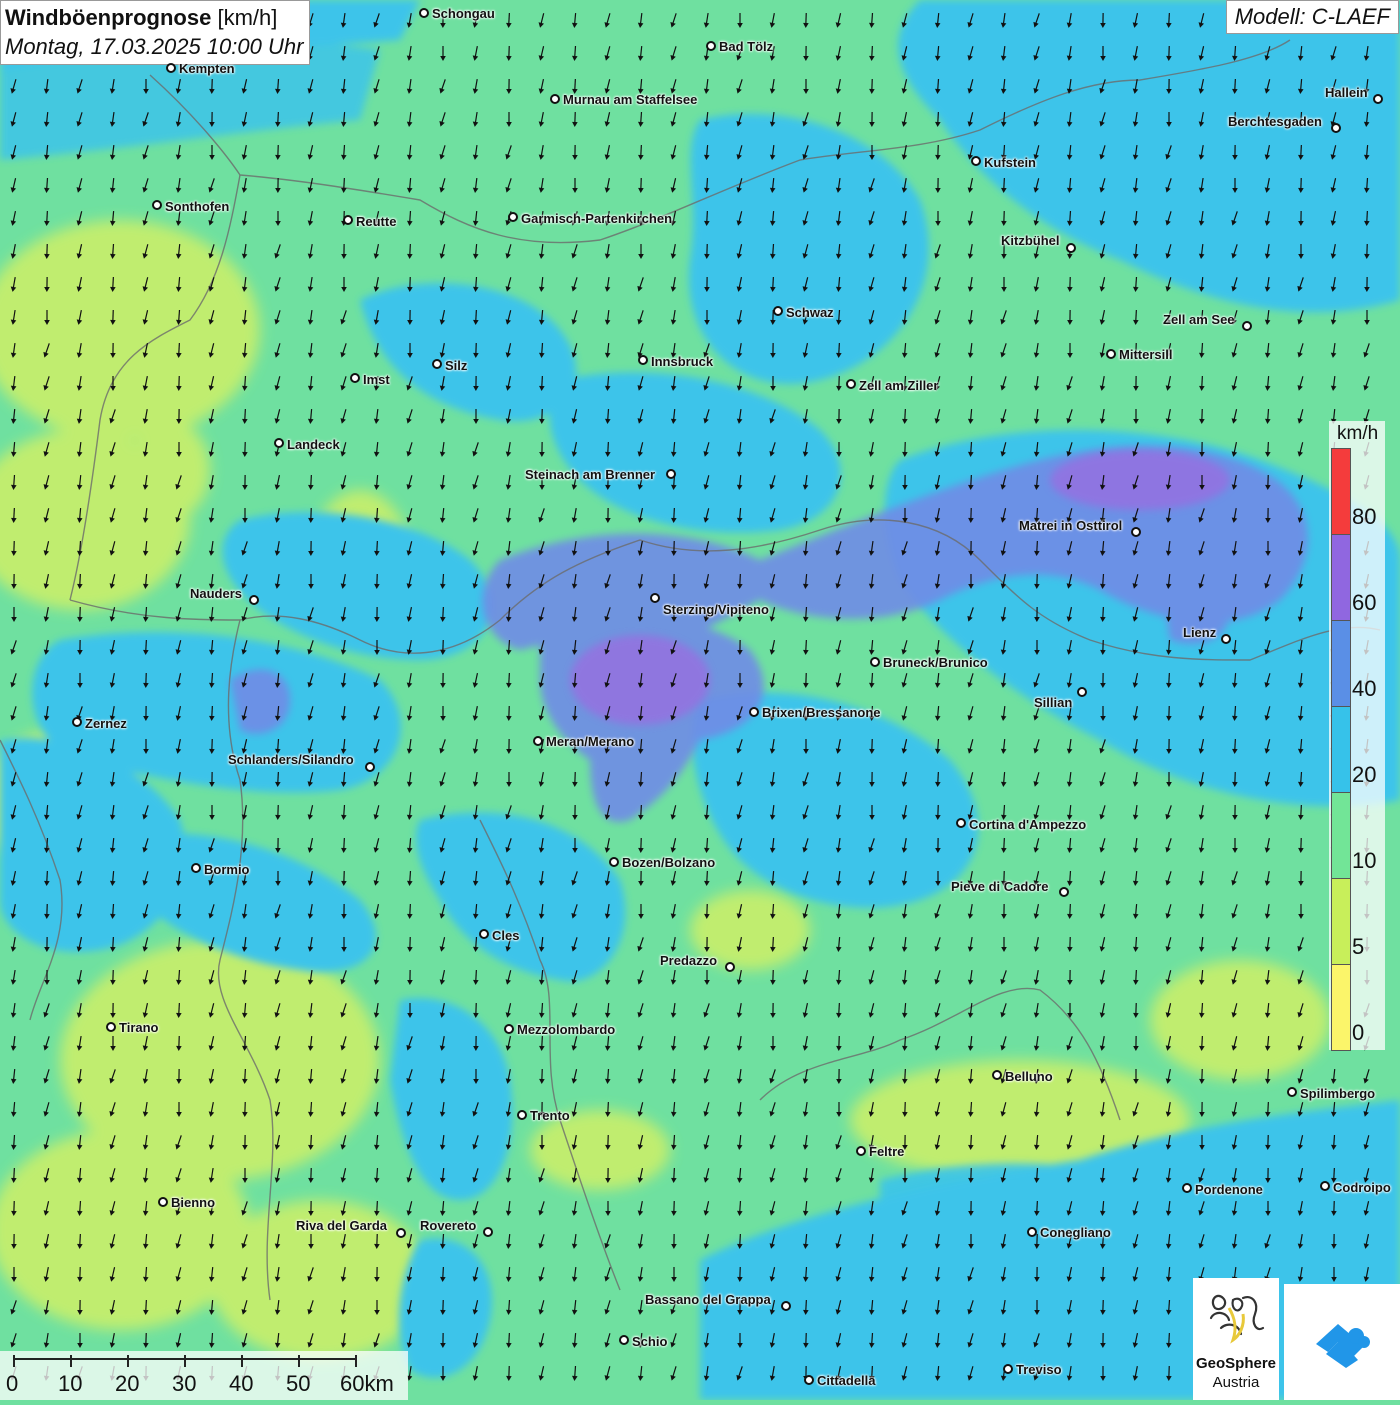 This screenshot has height=1405, width=1400. I want to click on map-datetime: Montag, 17.03.2025 10:00 Uhr, so click(154, 46).